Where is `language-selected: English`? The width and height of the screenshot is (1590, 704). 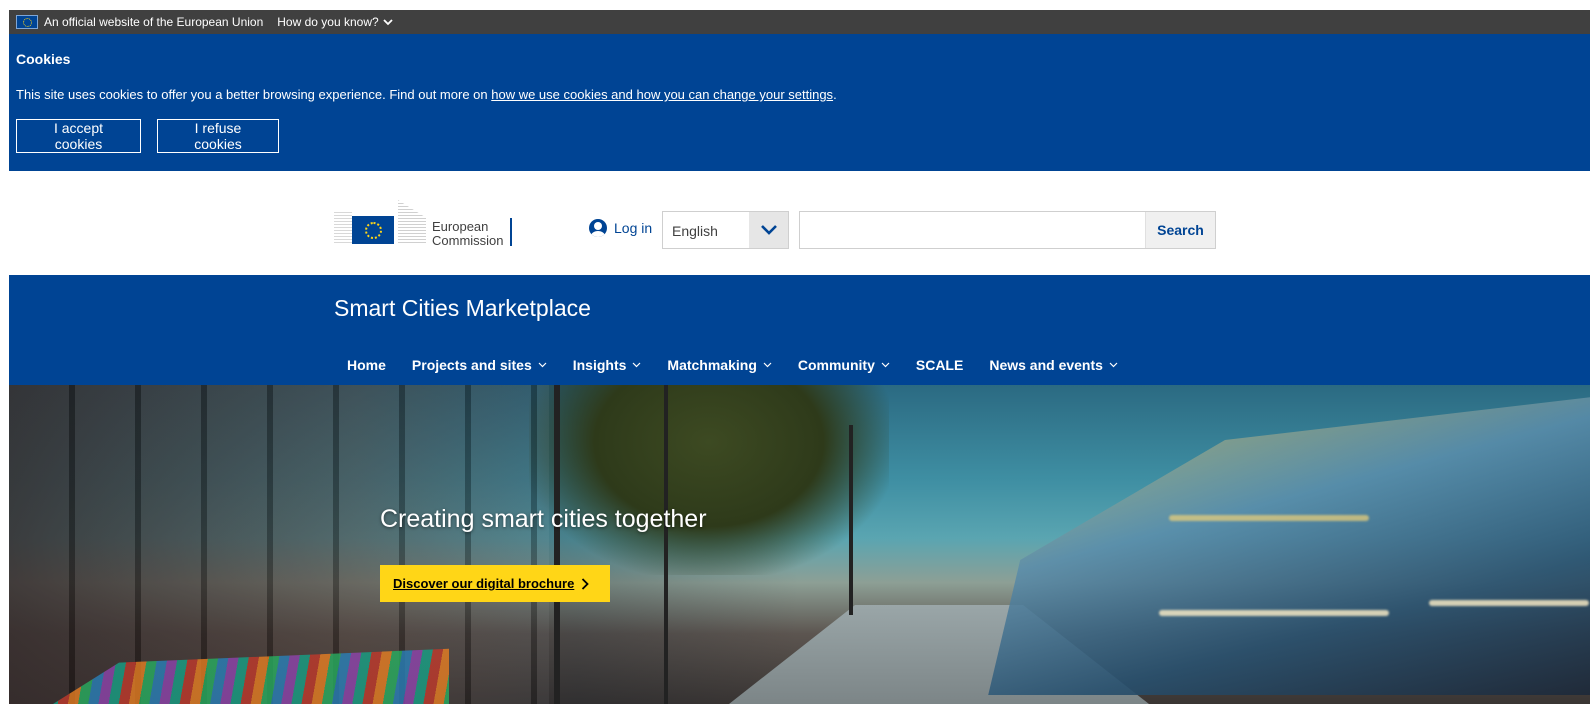 language-selected: English is located at coordinates (695, 231).